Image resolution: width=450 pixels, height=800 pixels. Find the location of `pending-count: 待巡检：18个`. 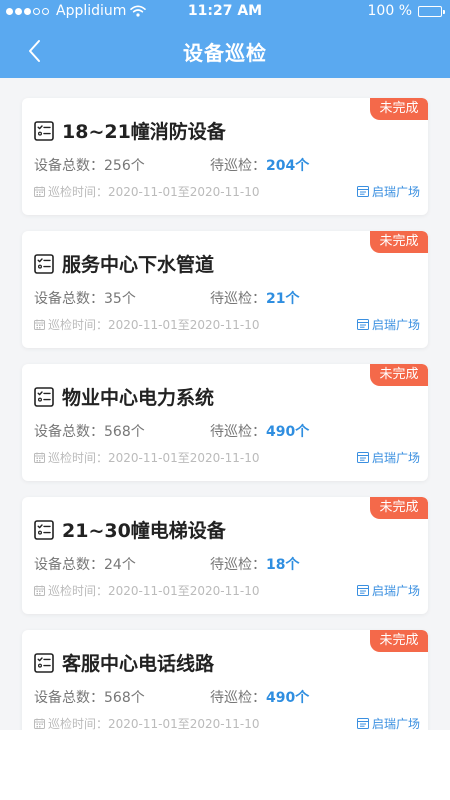

pending-count: 待巡检：18个 is located at coordinates (254, 564).